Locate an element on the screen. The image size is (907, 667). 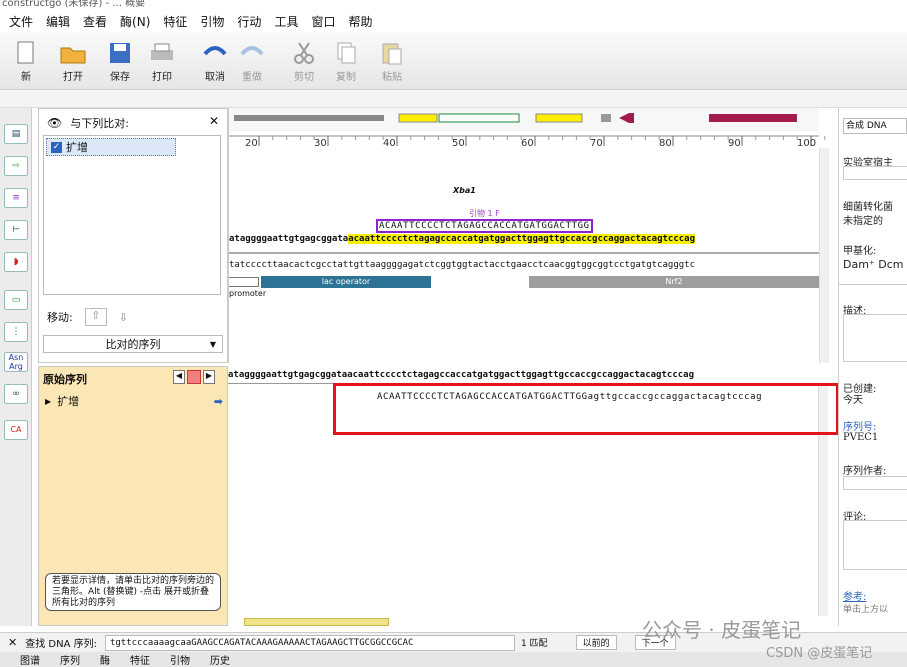
promoter-label: promoter is located at coordinates (248, 293).